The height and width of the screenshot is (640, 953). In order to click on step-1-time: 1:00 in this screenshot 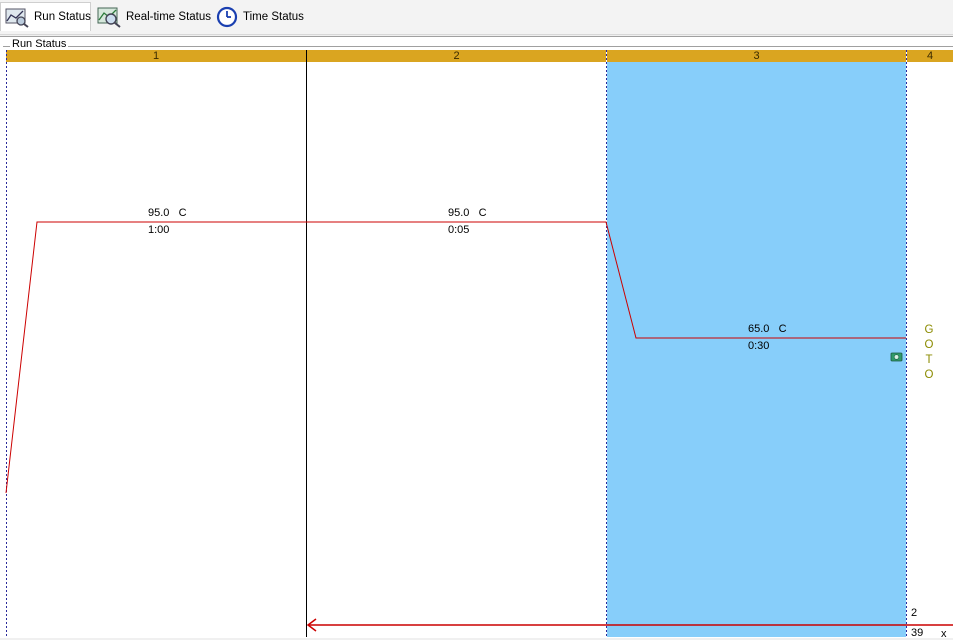, I will do `click(159, 230)`.